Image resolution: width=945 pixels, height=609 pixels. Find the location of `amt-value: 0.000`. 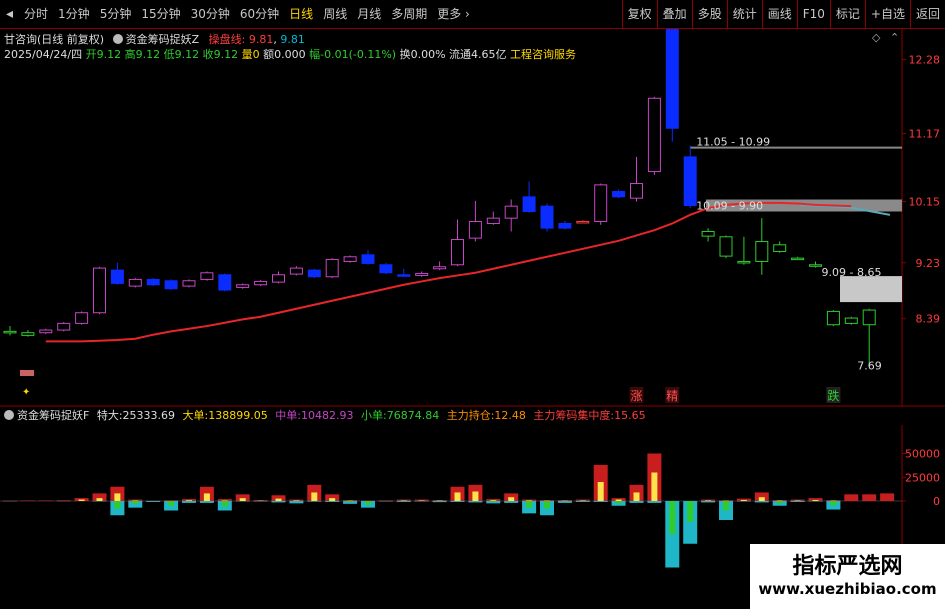

amt-value: 0.000 is located at coordinates (290, 54).